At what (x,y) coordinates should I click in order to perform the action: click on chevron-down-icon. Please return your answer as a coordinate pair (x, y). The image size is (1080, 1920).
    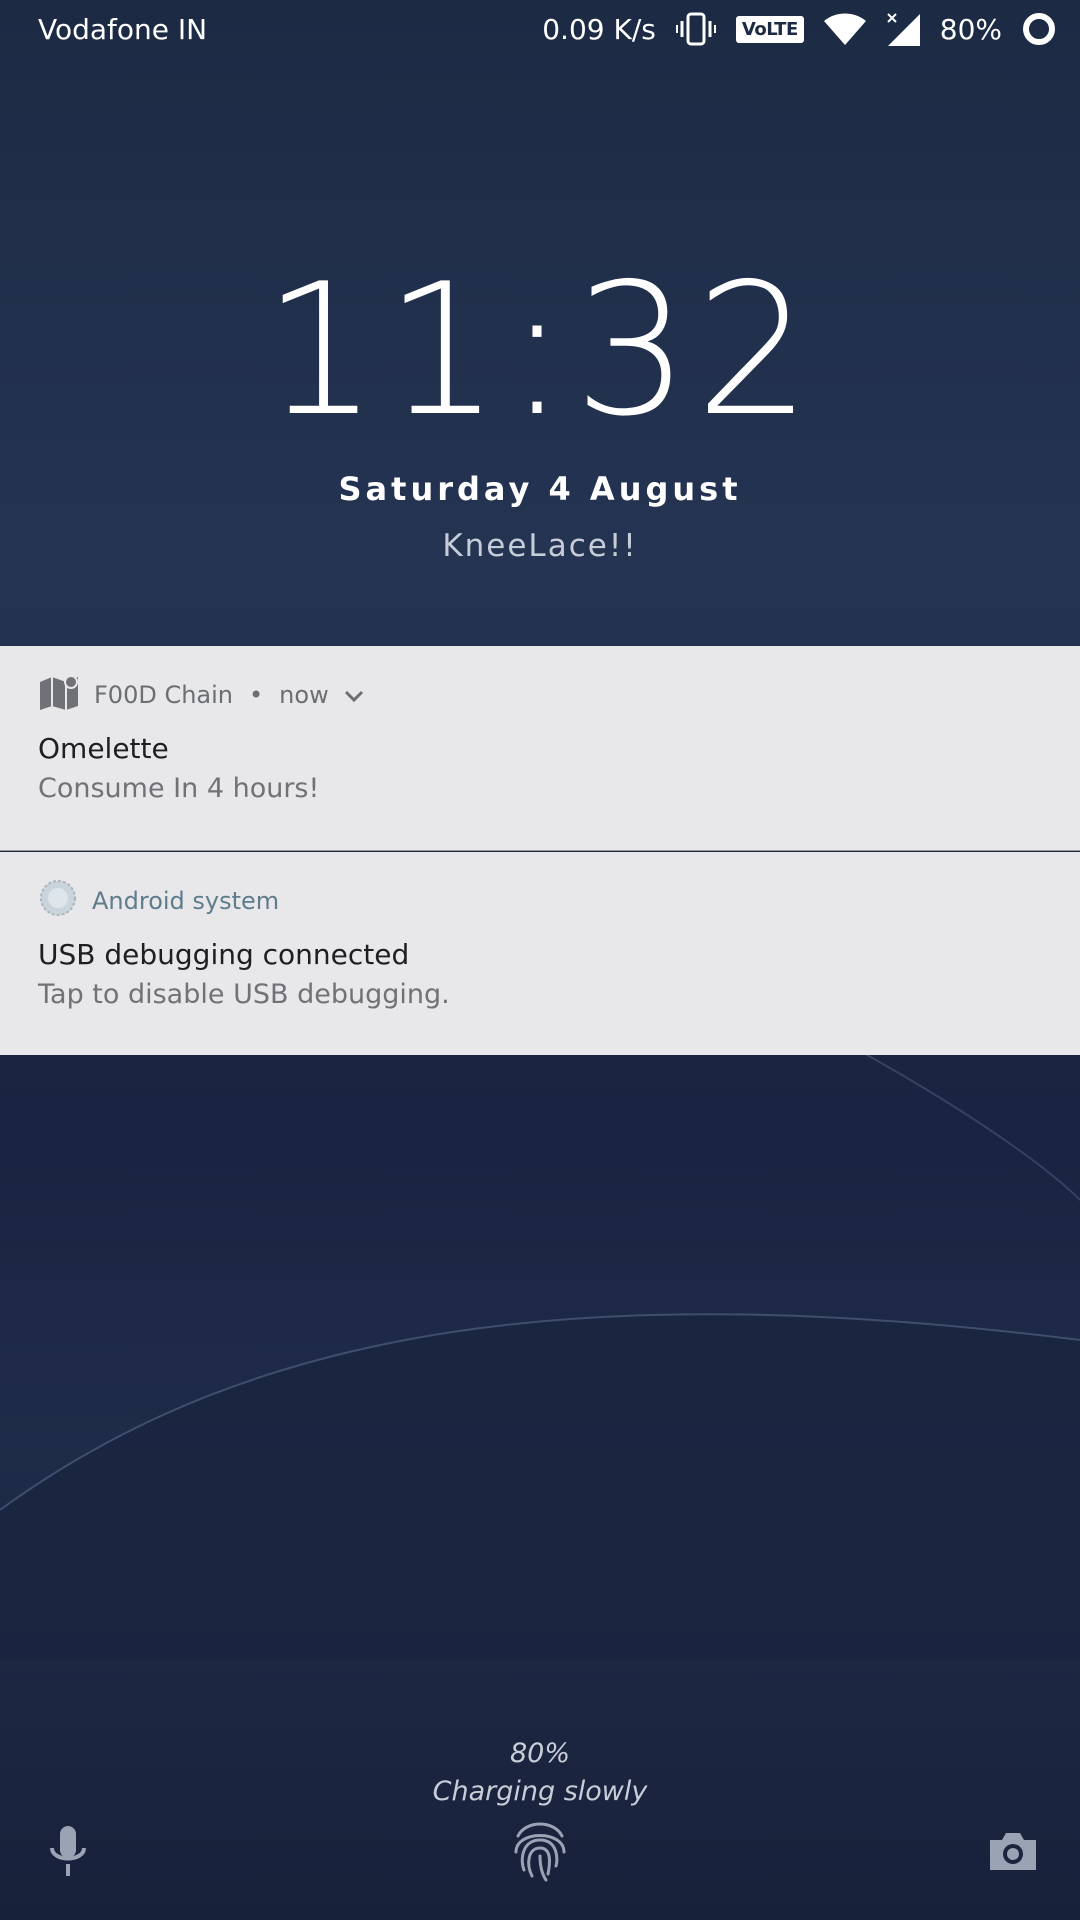
    Looking at the image, I should click on (354, 695).